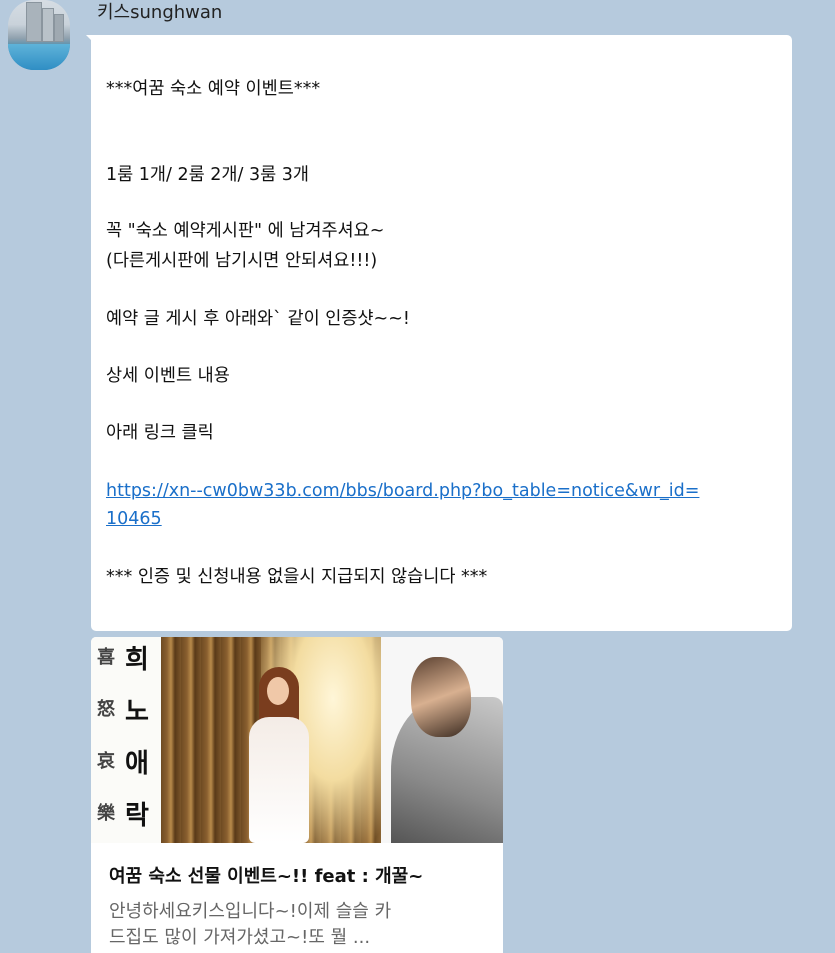 The width and height of the screenshot is (835, 953). Describe the element at coordinates (213, 89) in the screenshot. I see `message-line: ***여꿈 숙소 예약 이벤트***` at that location.